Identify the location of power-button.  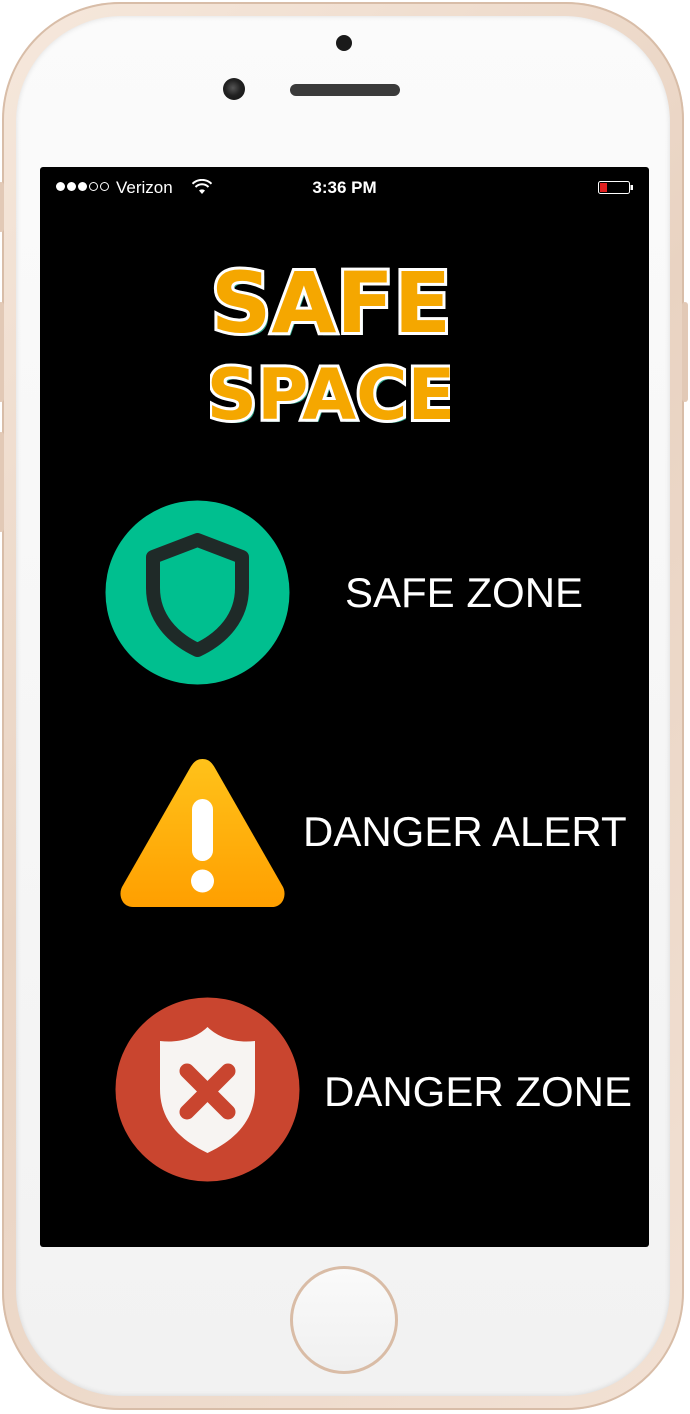
(685, 352).